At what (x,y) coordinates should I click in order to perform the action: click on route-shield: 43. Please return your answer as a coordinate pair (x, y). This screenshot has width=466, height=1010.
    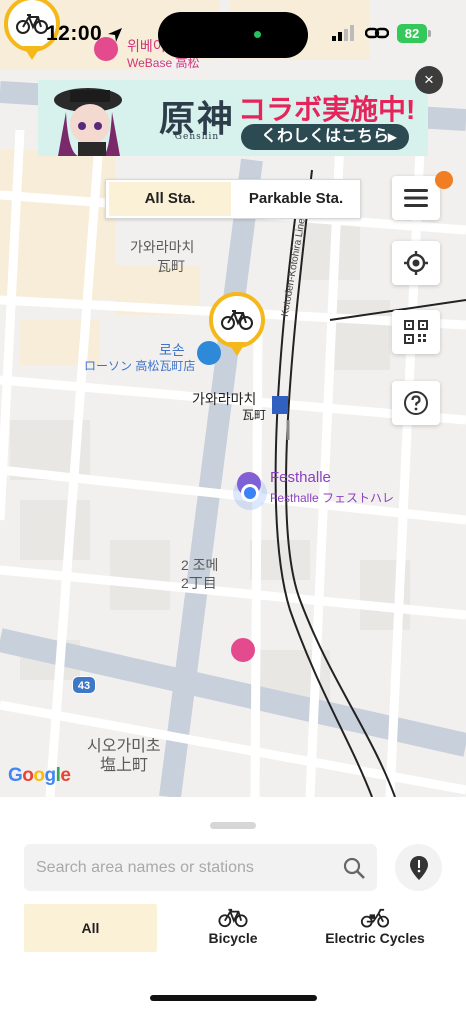
    Looking at the image, I should click on (84, 685).